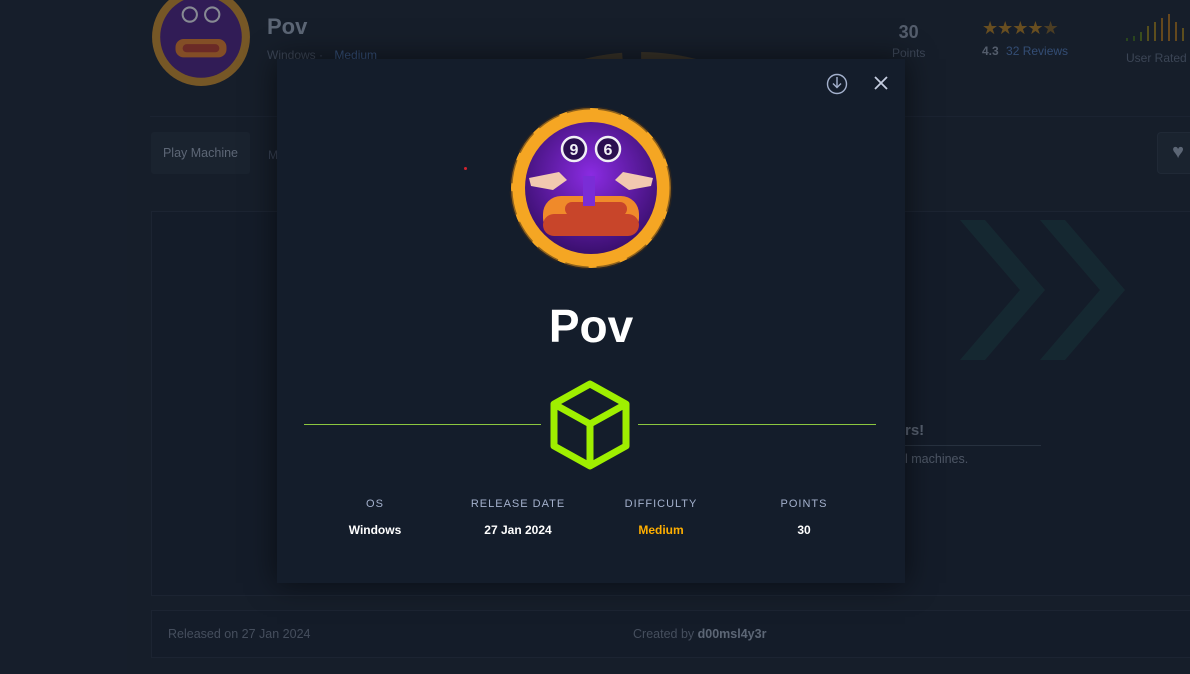  I want to click on avatar-digit-left: 9, so click(574, 150).